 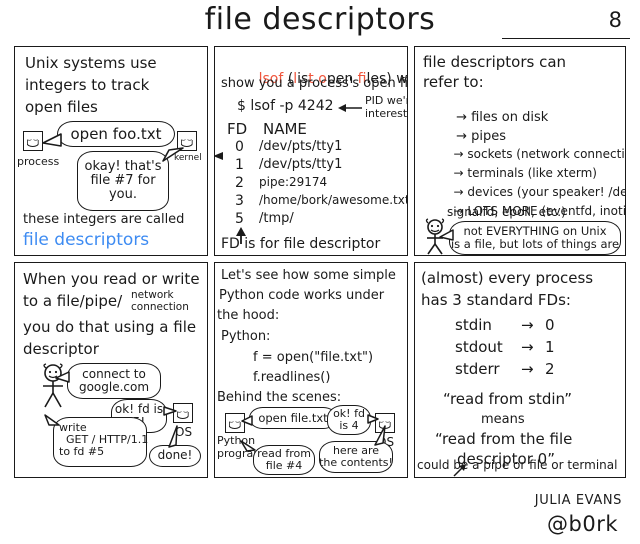 I want to click on tm-pid-note: PID we're interested in, so click(x=386, y=107).